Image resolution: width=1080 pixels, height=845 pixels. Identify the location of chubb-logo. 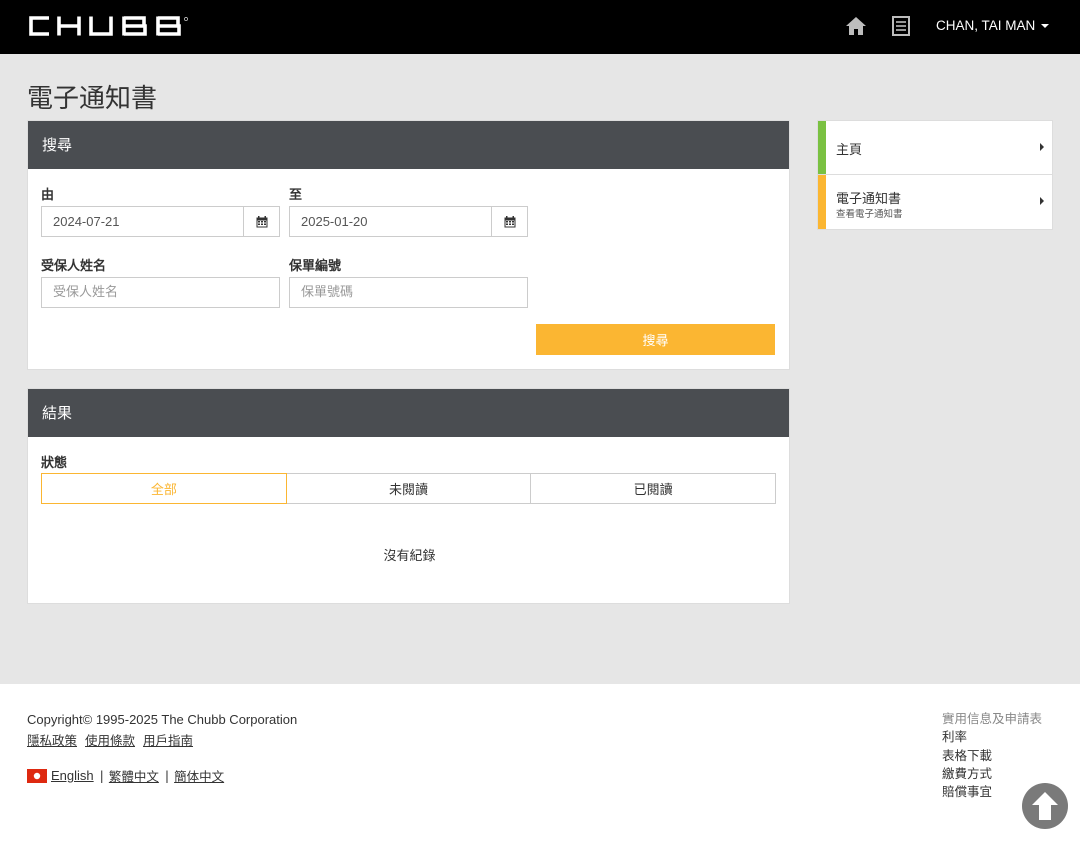
(108, 28).